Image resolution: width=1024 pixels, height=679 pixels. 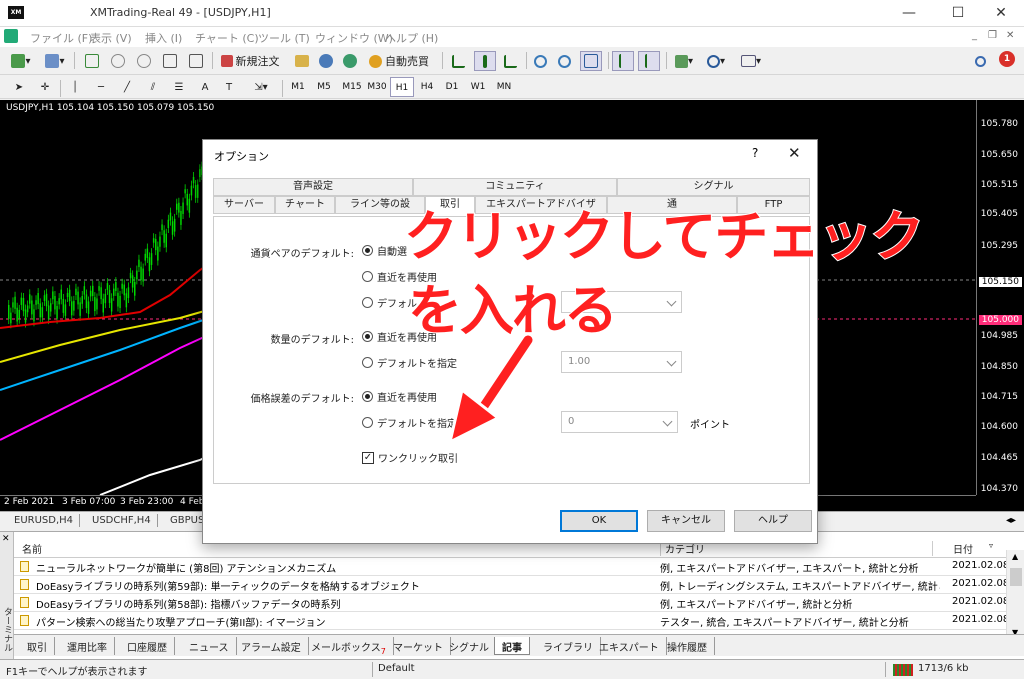 What do you see at coordinates (623, 61) in the screenshot?
I see `auto-scroll-icon` at bounding box center [623, 61].